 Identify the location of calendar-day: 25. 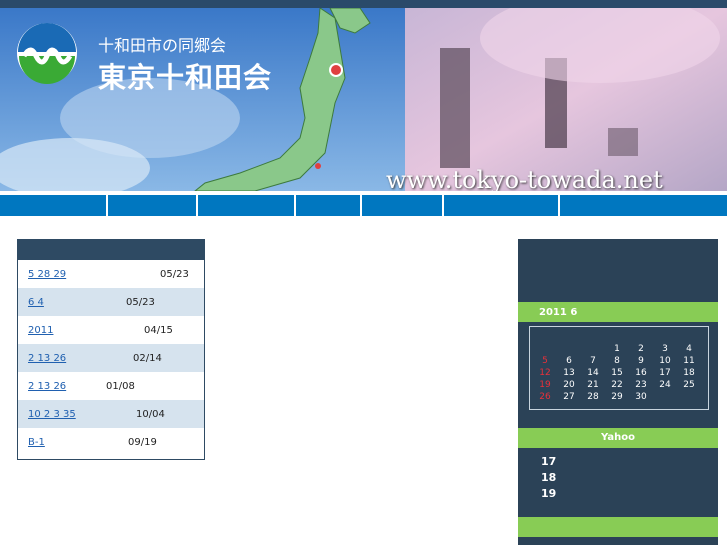
(689, 385).